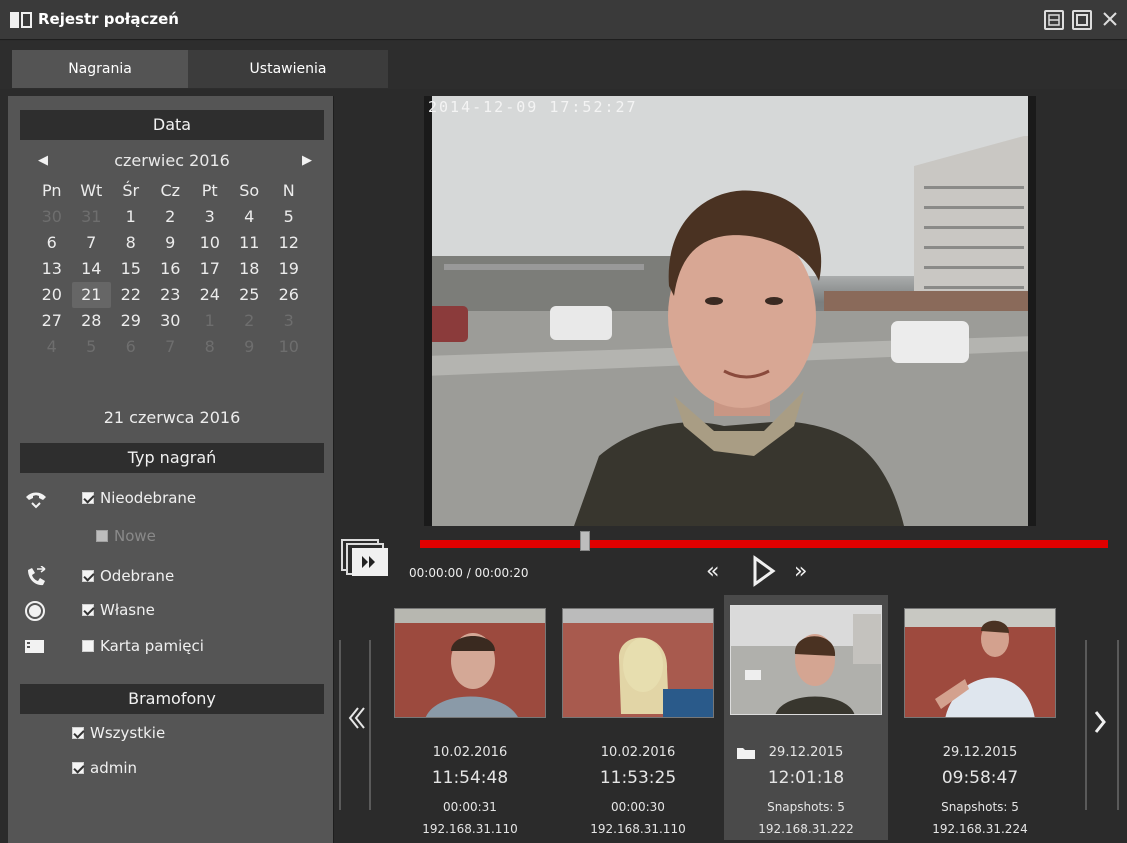 This screenshot has height=843, width=1127. I want to click on calendar-week-row: 6 7 8 9 10 11 12, so click(174, 243).